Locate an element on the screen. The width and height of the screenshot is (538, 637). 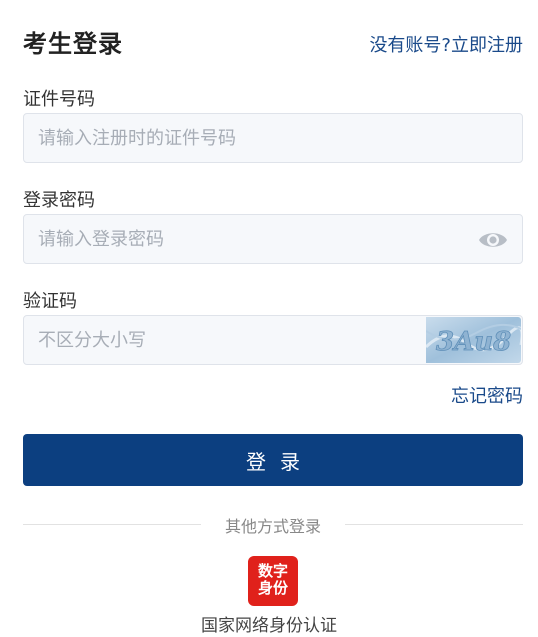
login-button: 登录 is located at coordinates (273, 460).